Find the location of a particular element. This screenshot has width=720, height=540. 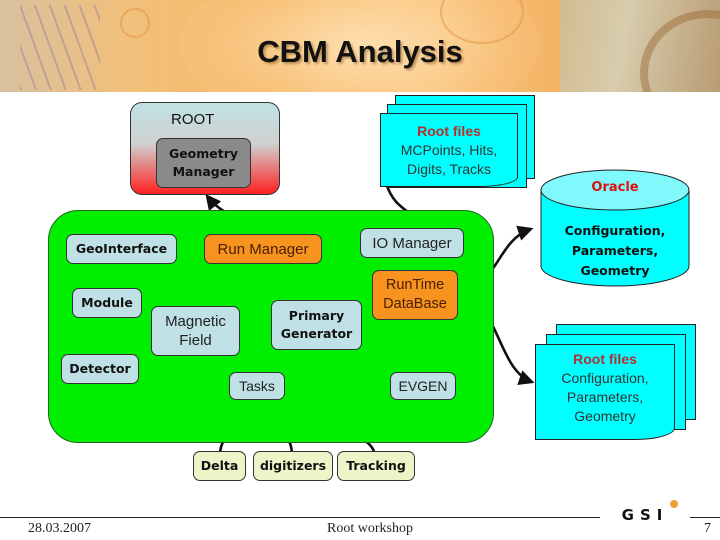

io-manager-box: IO Manager is located at coordinates (412, 243).